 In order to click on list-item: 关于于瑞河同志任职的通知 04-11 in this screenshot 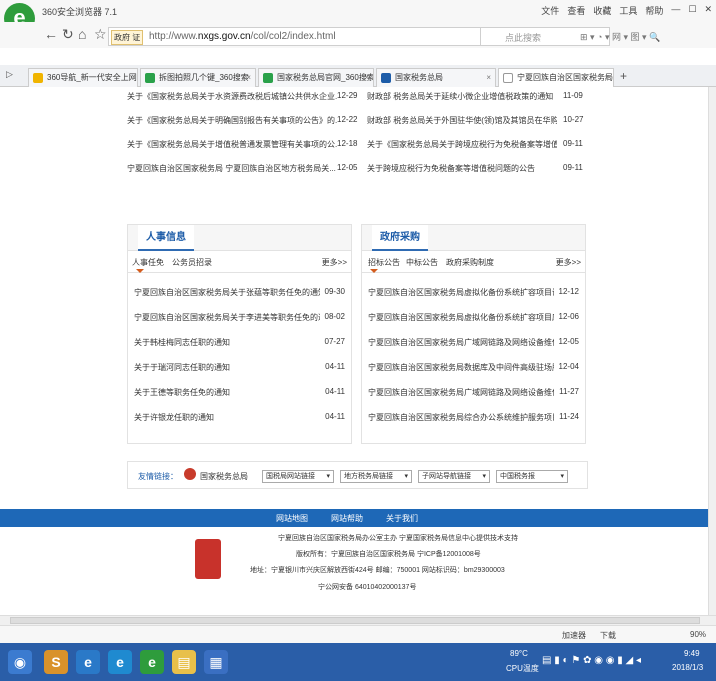, I will do `click(239, 366)`.